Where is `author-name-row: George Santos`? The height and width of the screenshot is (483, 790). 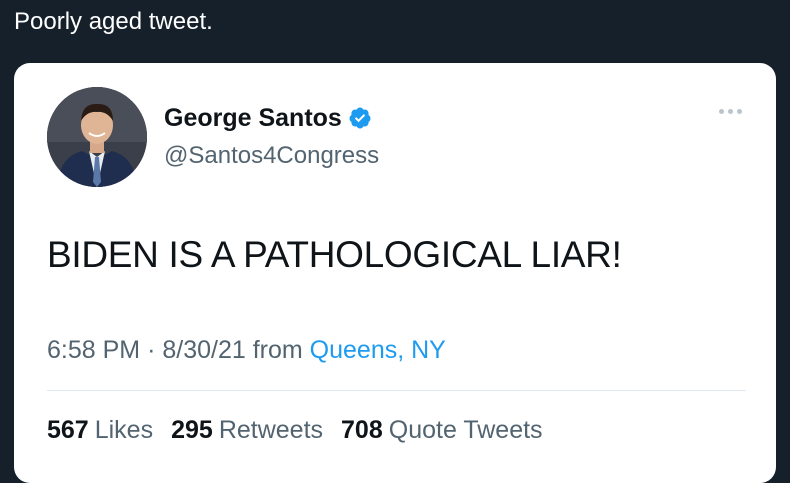
author-name-row: George Santos is located at coordinates (268, 118).